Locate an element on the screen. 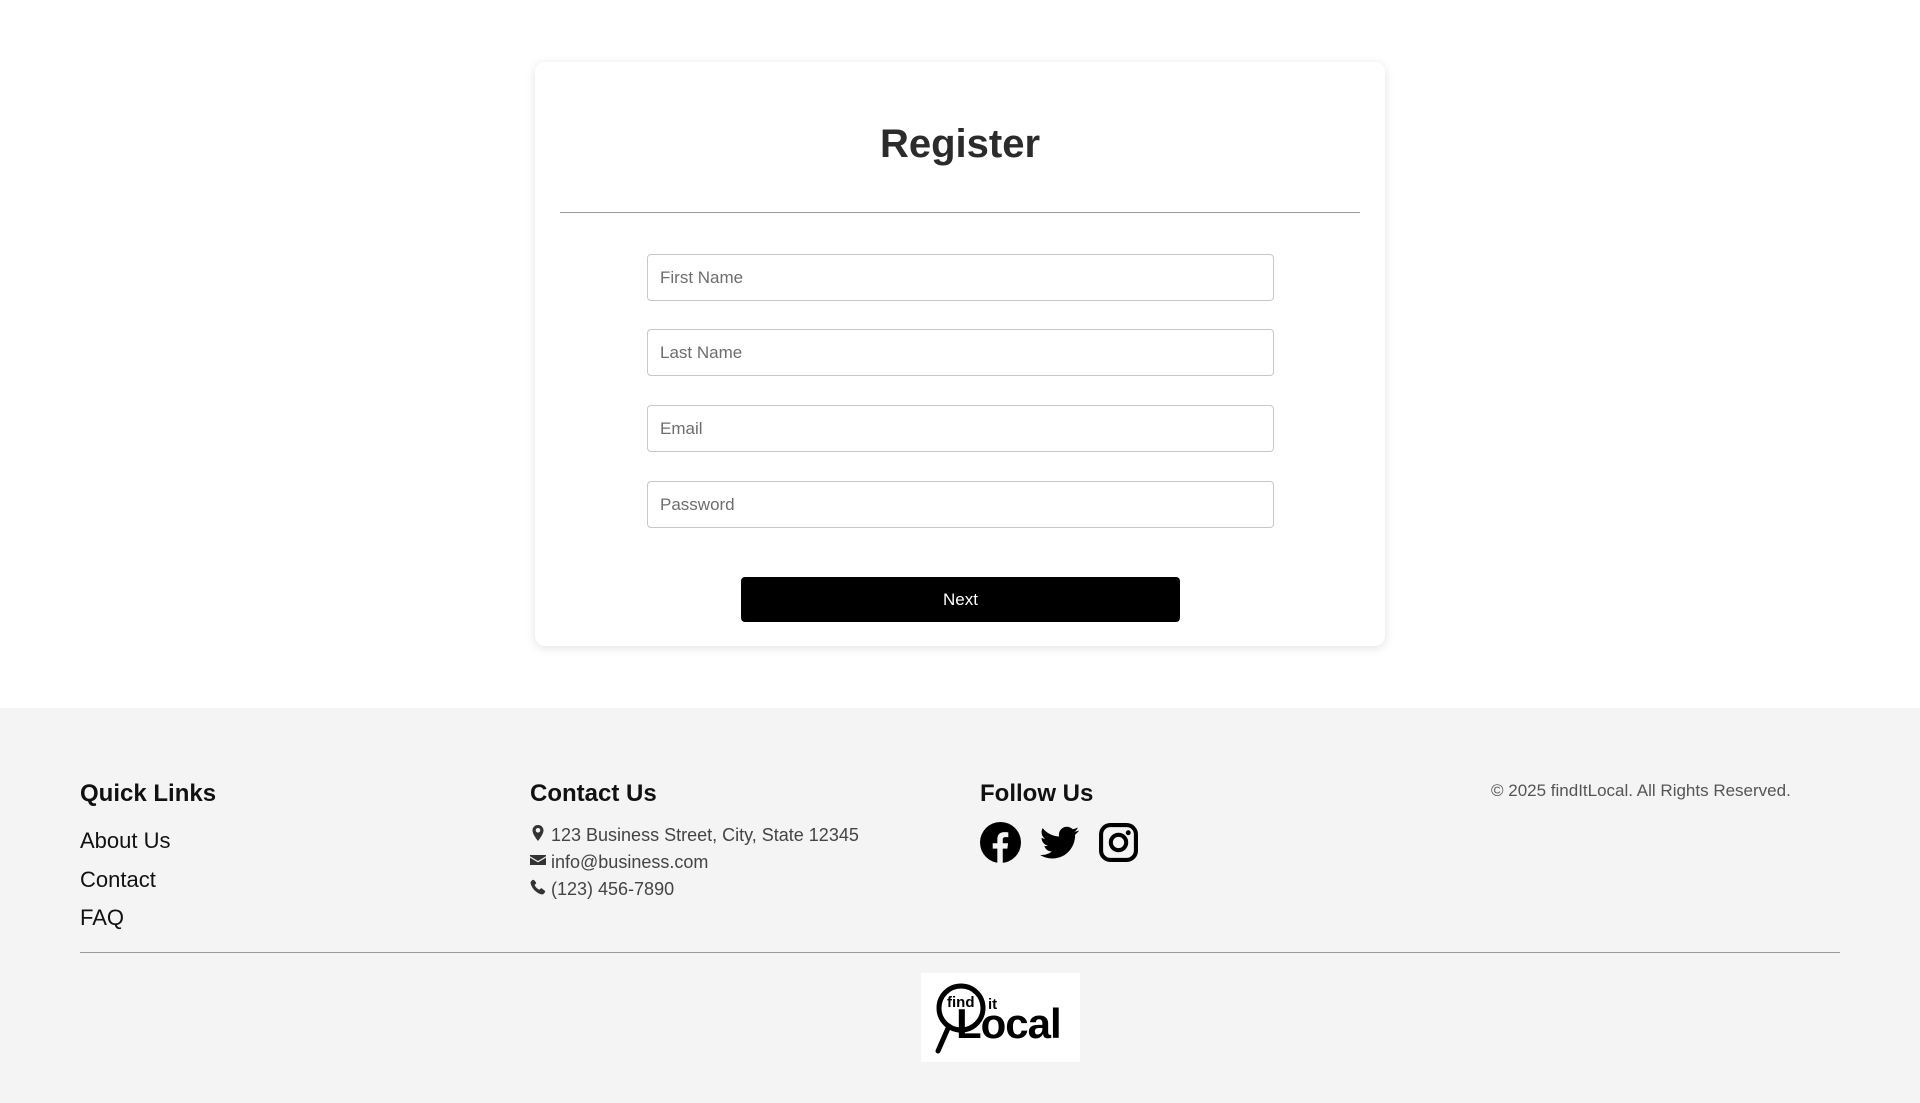 Image resolution: width=1920 pixels, height=1103 pixels. email-field is located at coordinates (960, 428).